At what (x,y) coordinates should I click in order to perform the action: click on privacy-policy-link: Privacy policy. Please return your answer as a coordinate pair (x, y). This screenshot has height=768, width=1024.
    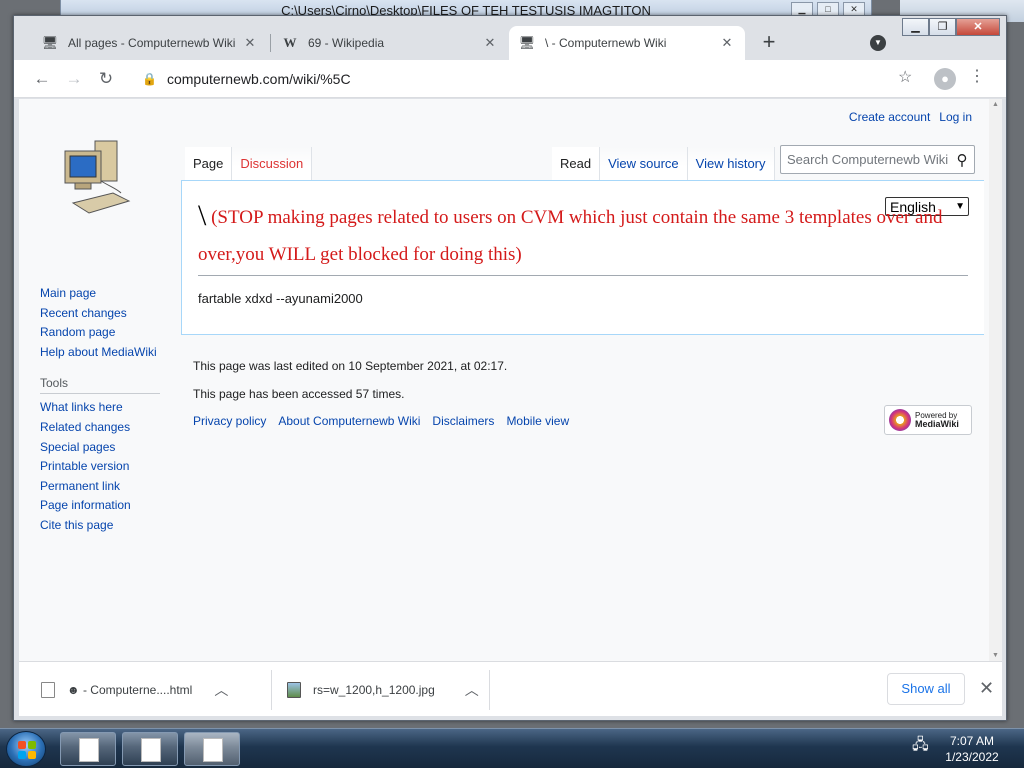
    Looking at the image, I should click on (229, 421).